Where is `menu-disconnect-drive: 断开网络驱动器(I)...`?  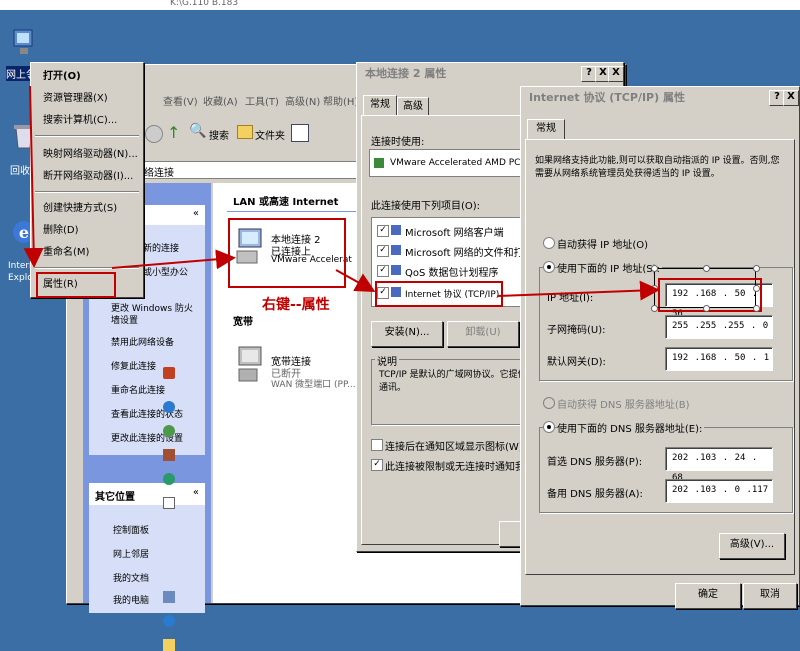
menu-disconnect-drive: 断开网络驱动器(I)... is located at coordinates (87, 177).